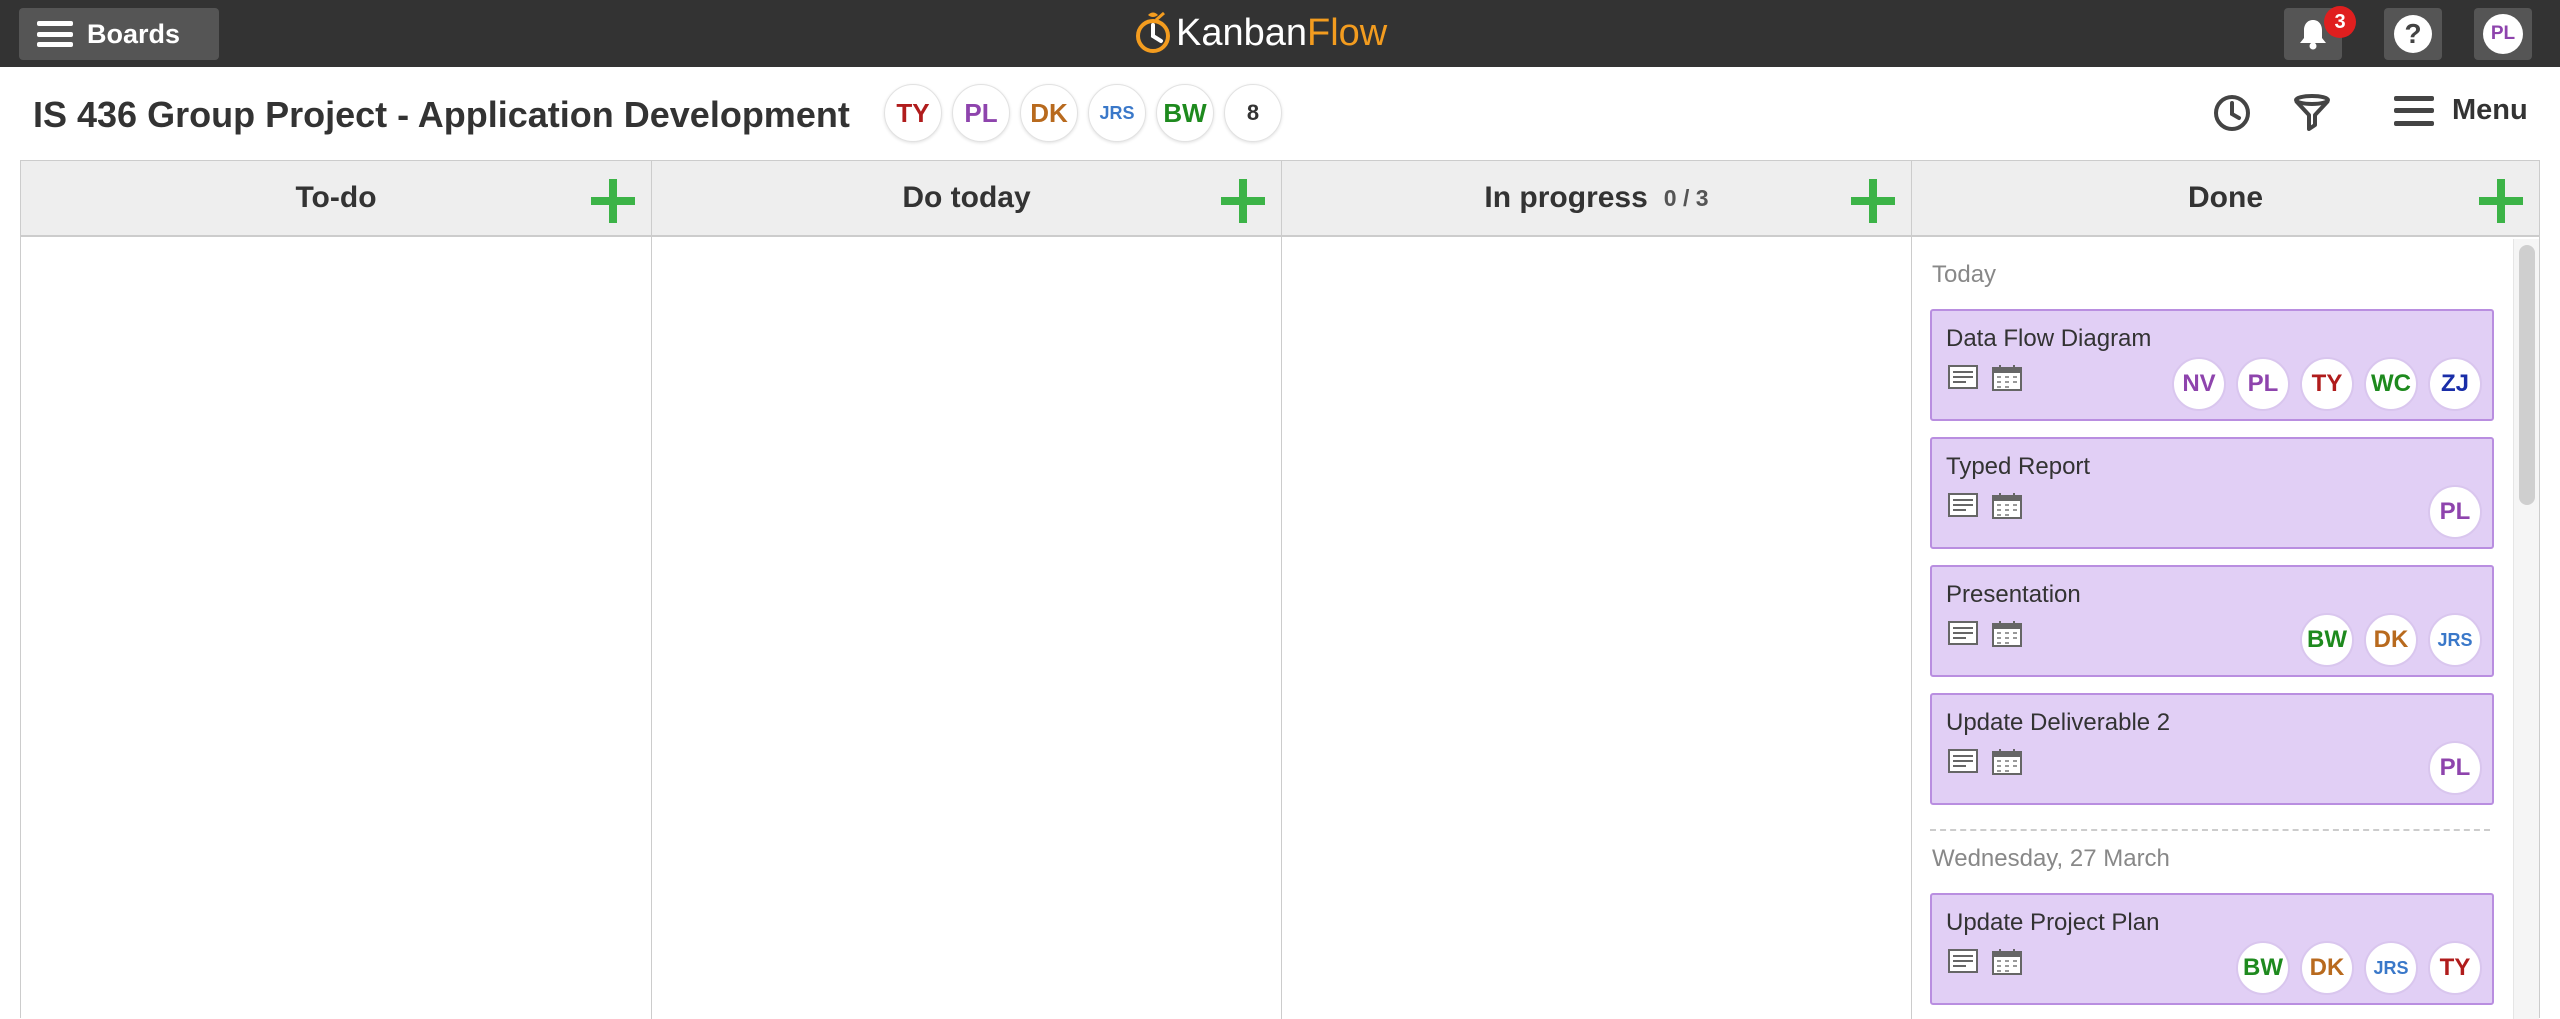 The width and height of the screenshot is (2560, 1019). I want to click on top-bar: Boards Kanban Flow 3 ? PL, so click(1280, 33).